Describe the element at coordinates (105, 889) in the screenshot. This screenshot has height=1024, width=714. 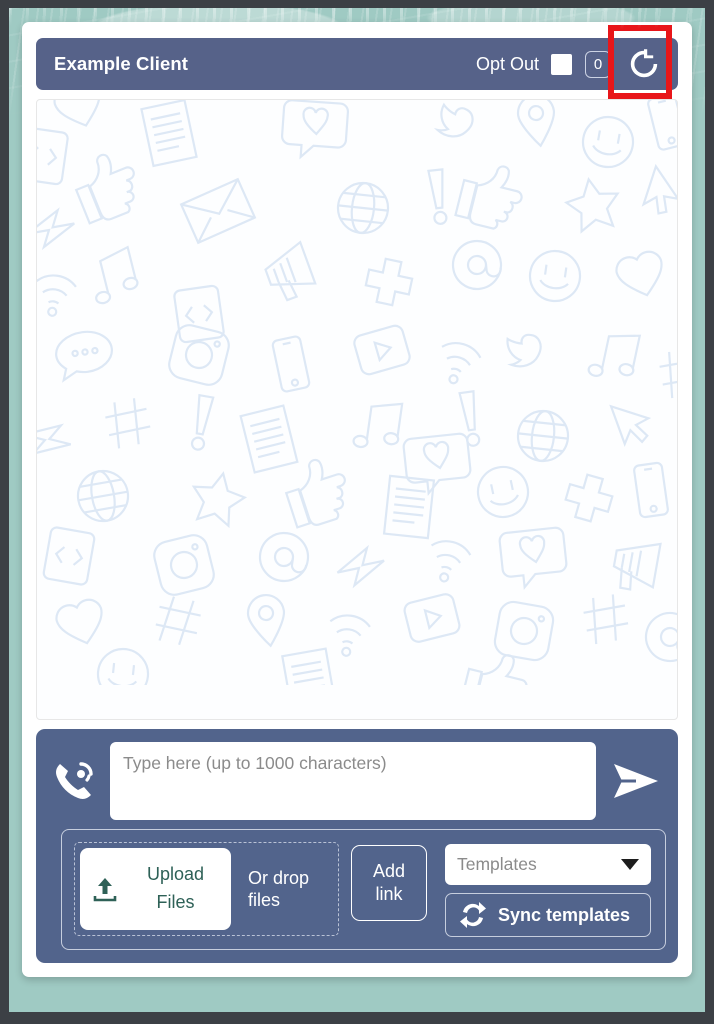
I see `upload-arrow-icon` at that location.